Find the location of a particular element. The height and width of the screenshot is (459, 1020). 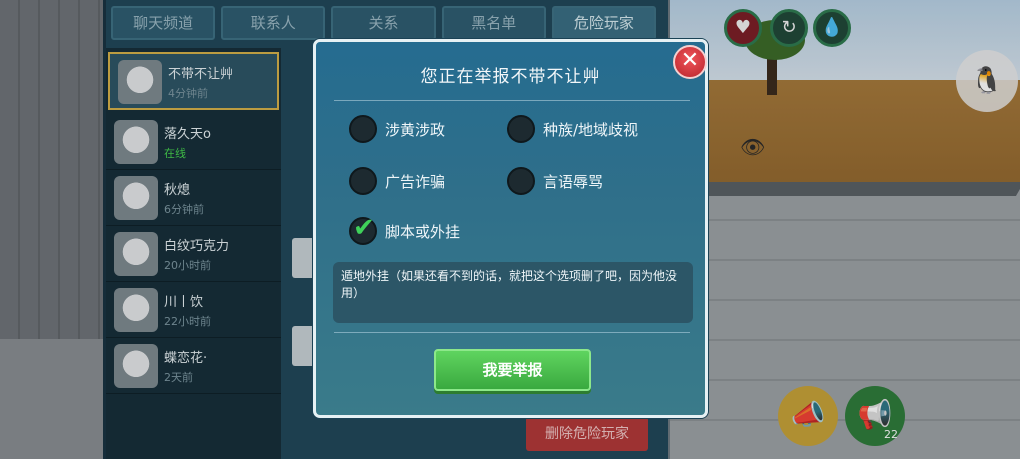

checkmark-icon: ✔ is located at coordinates (364, 228).